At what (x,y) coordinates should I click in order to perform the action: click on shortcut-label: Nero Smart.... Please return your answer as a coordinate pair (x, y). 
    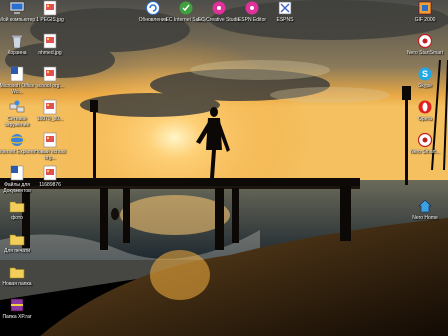
    Looking at the image, I should click on (425, 152).